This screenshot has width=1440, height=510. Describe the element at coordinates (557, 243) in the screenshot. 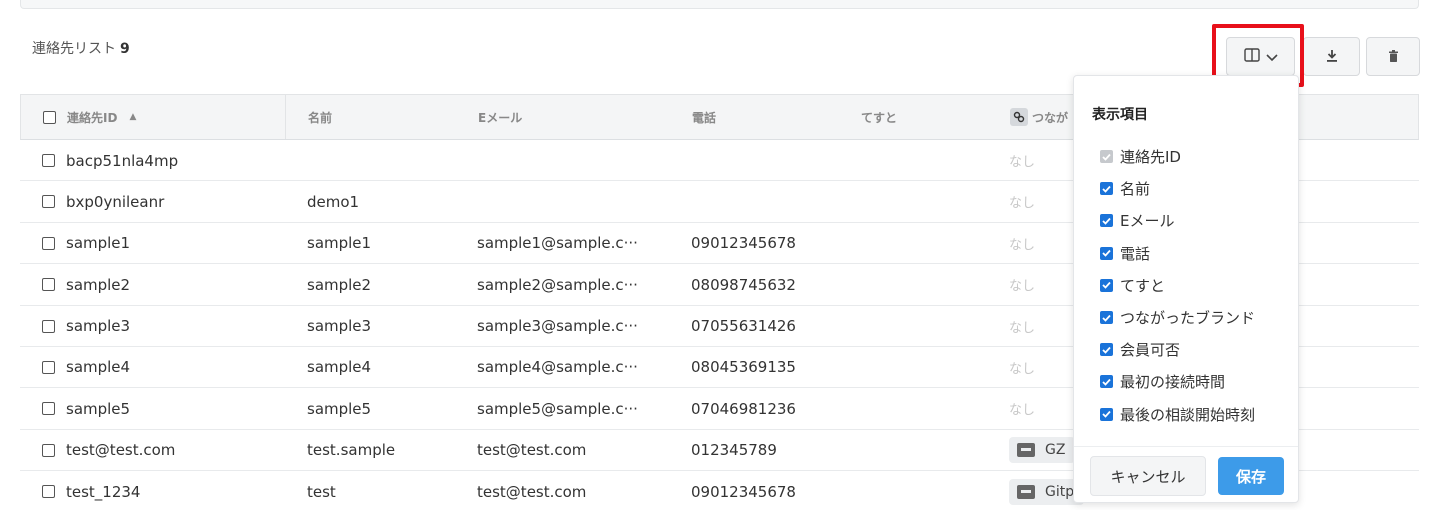

I see `cell-email: sample1@sample.c···` at that location.